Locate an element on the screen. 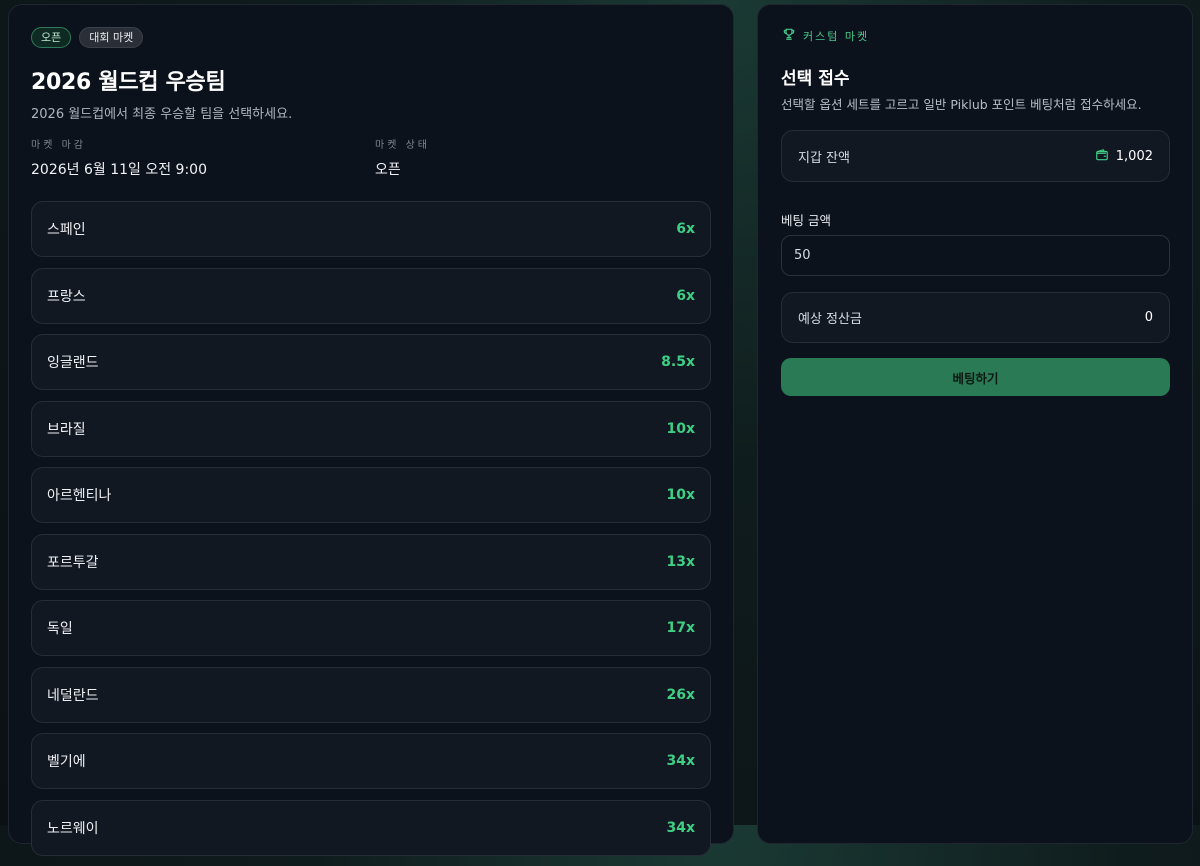 The height and width of the screenshot is (866, 1200). wallet-label: 지갑 잔액 is located at coordinates (824, 158).